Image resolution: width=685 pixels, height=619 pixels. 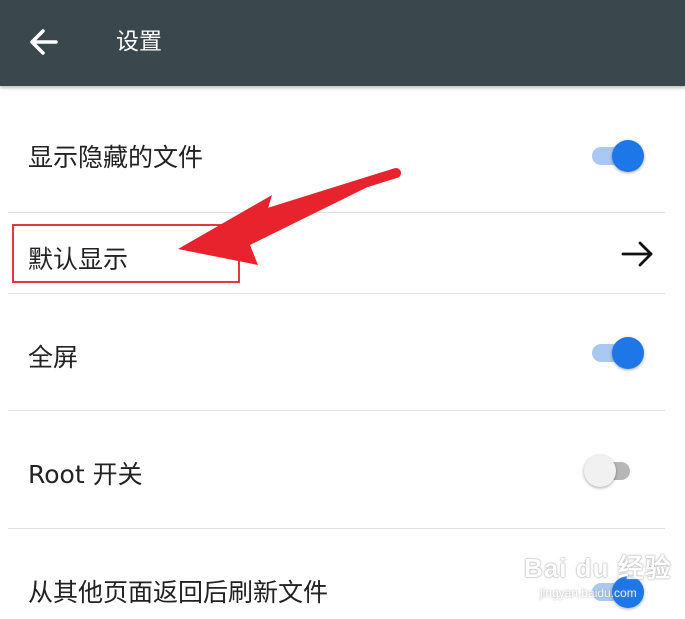 I want to click on arrow-left-icon, so click(x=44, y=42).